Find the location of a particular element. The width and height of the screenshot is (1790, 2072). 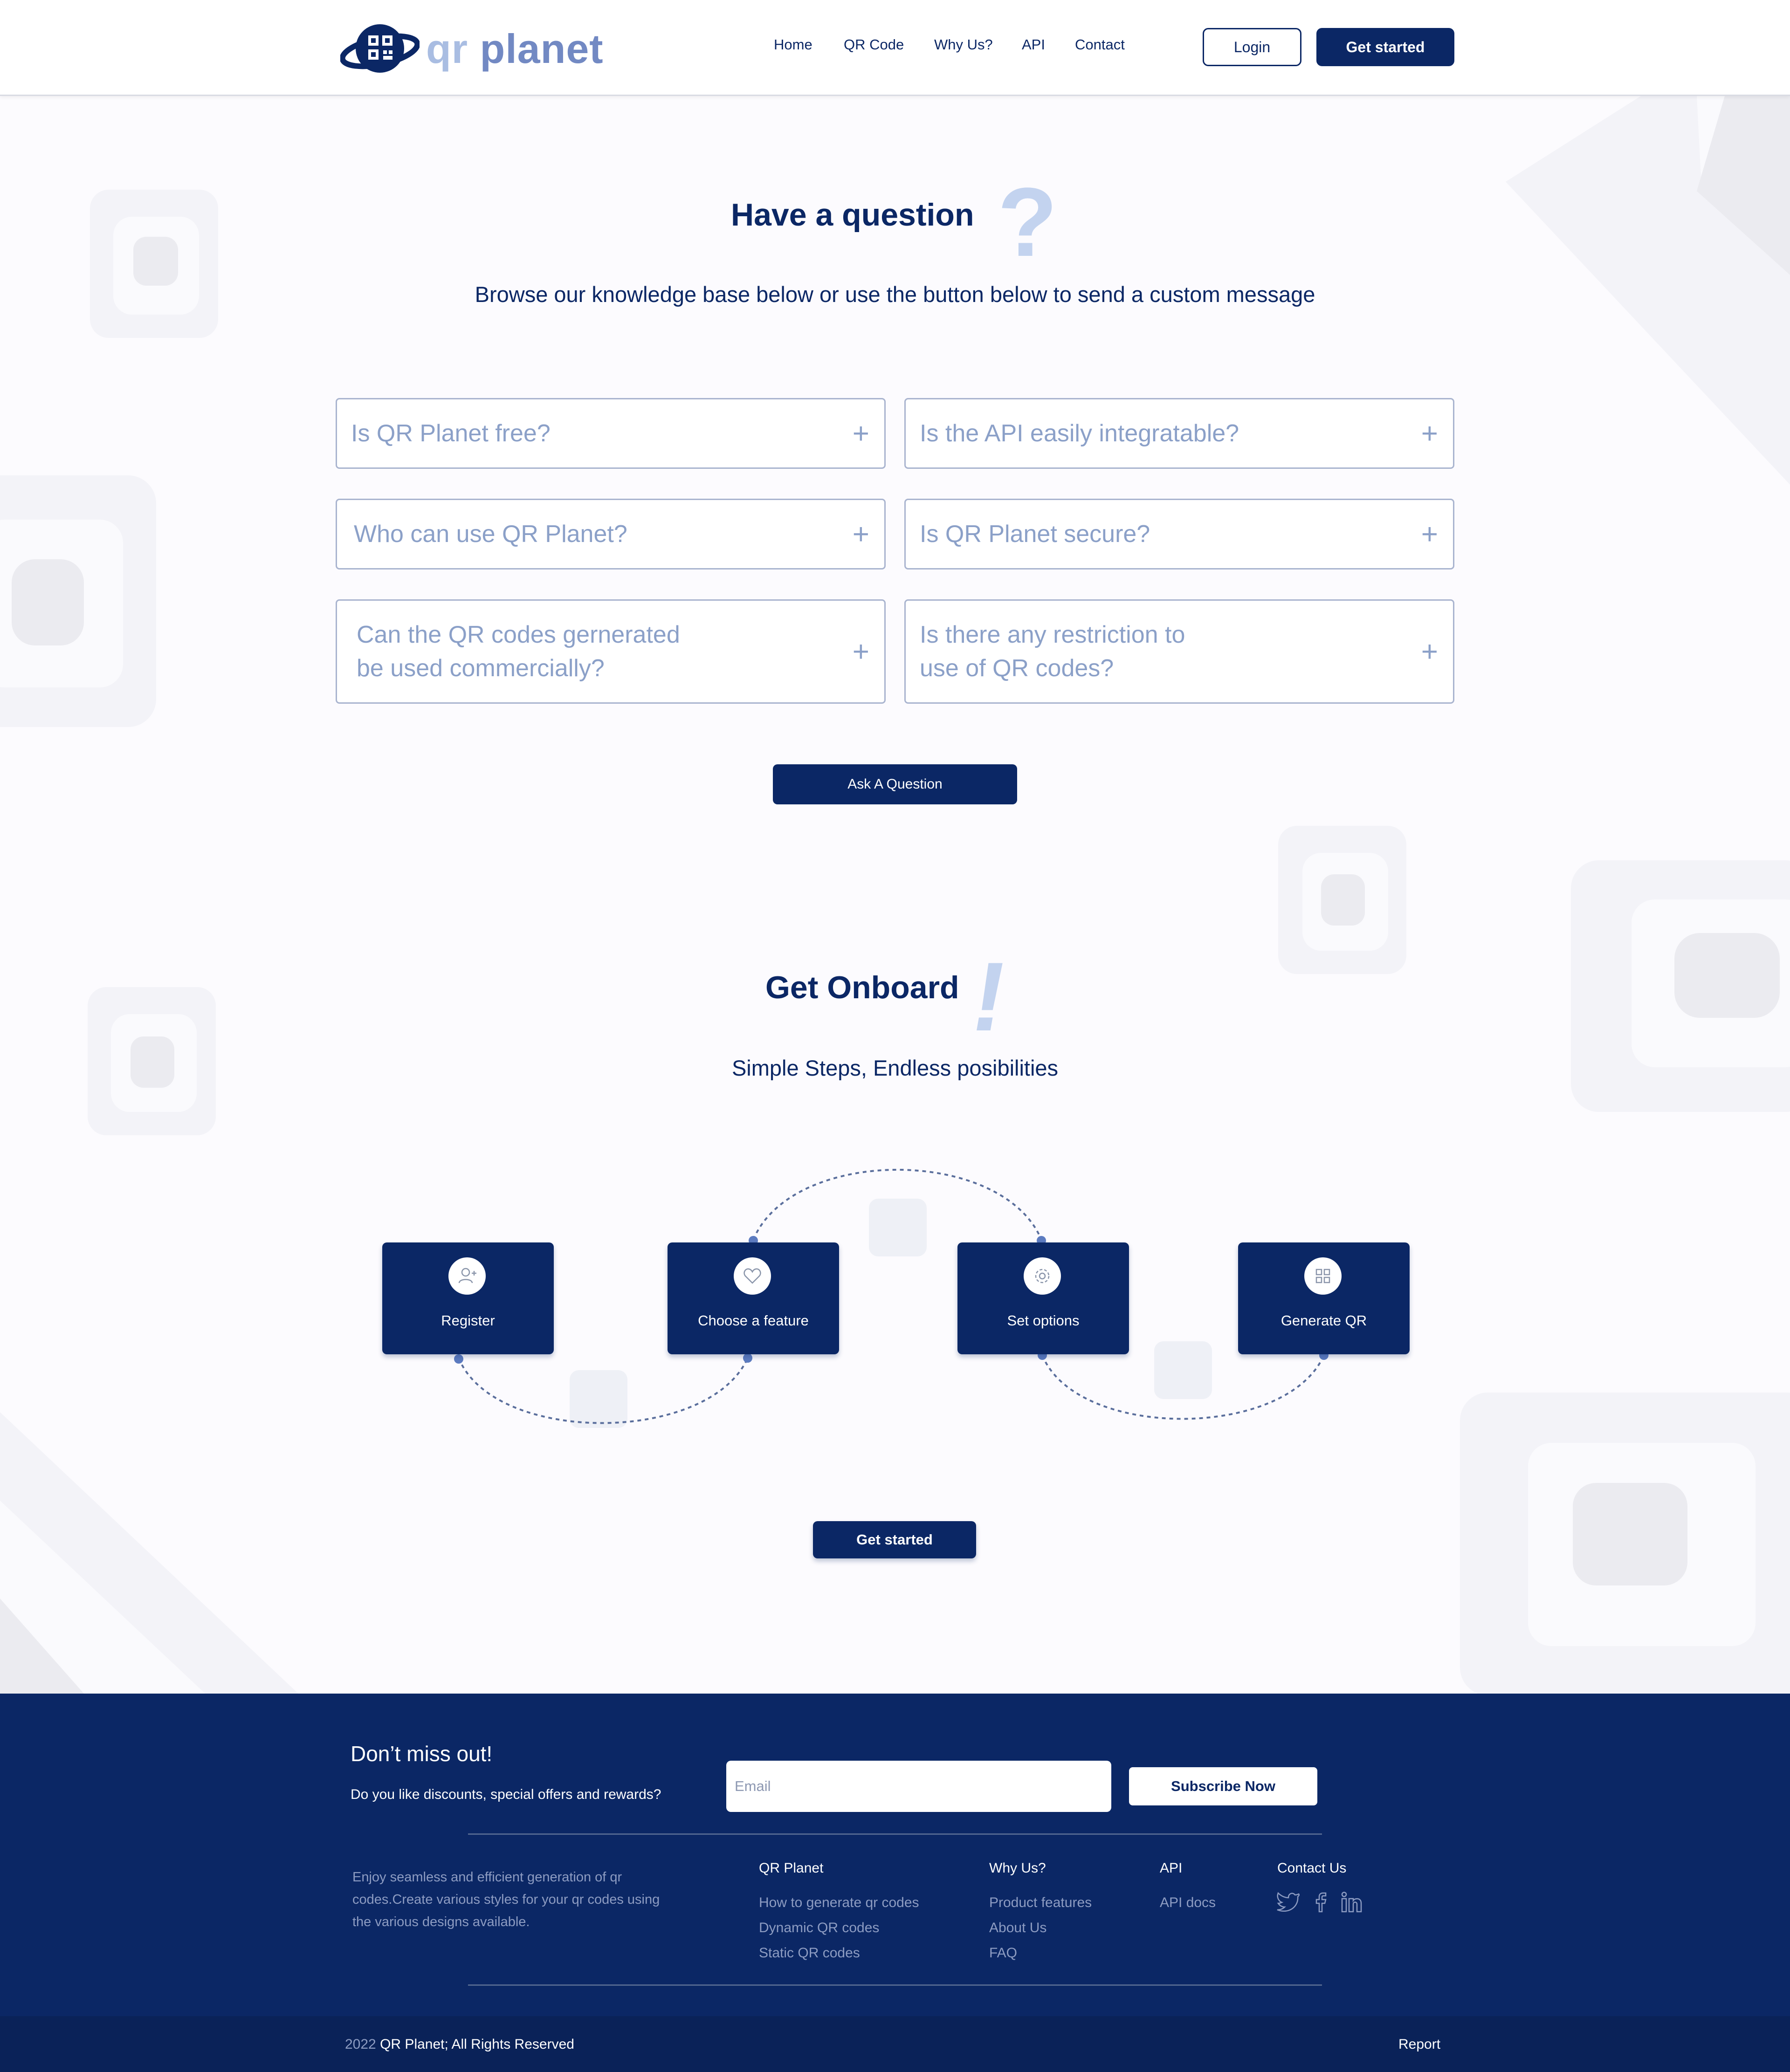

footer-link: How to generate qr codes is located at coordinates (839, 1903).